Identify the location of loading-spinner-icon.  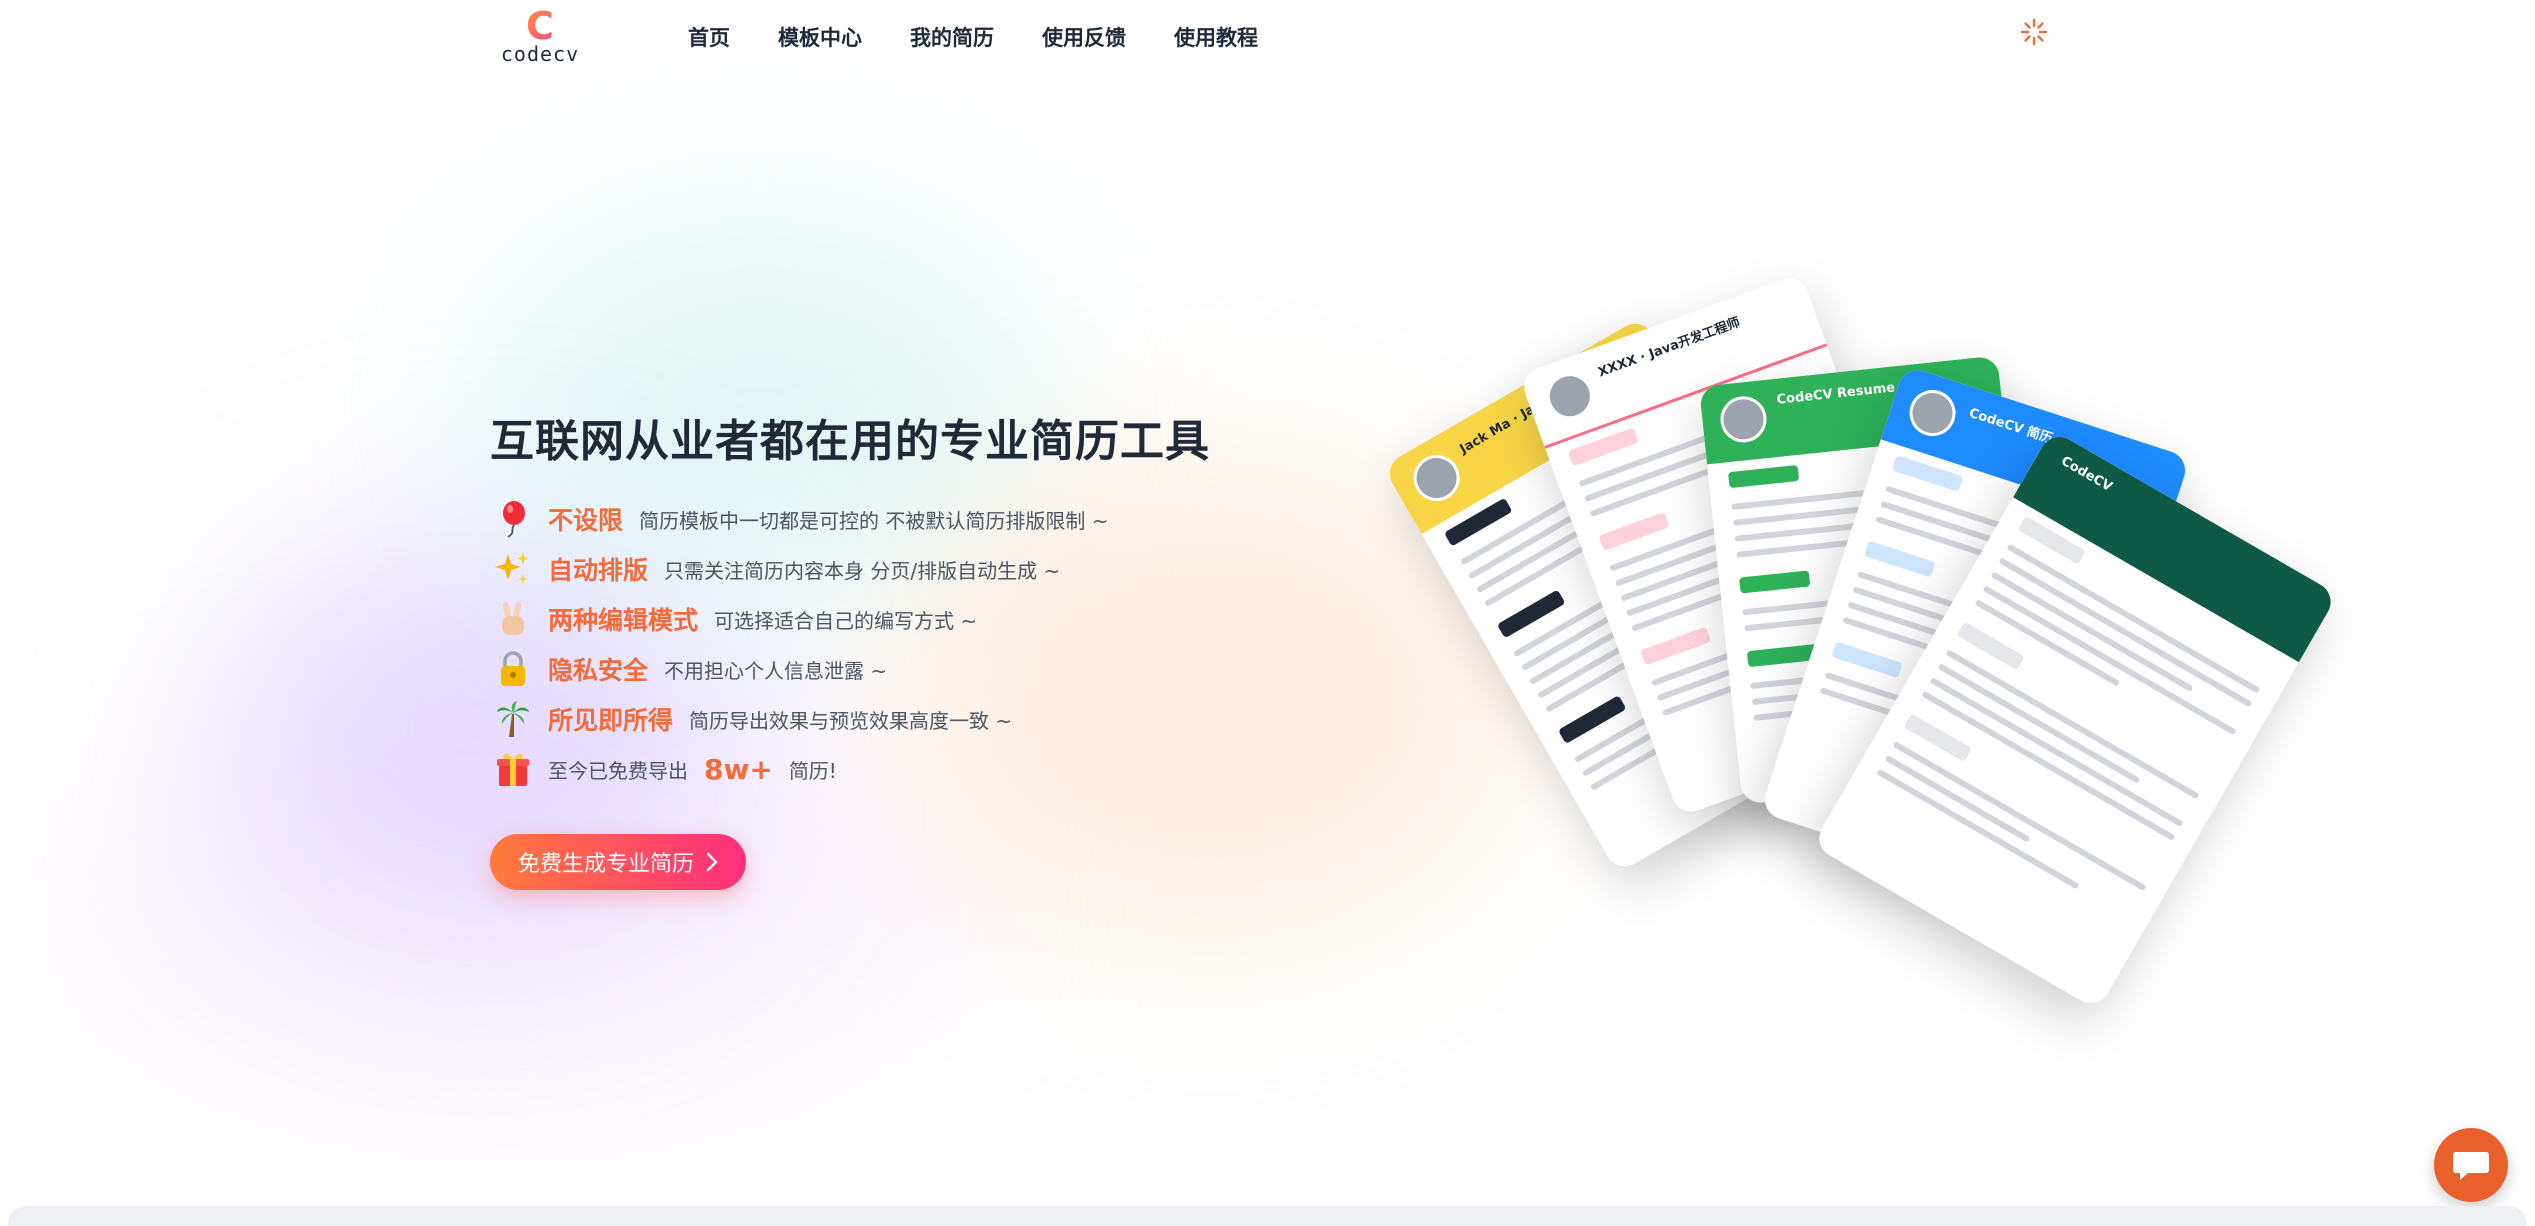
(2034, 32).